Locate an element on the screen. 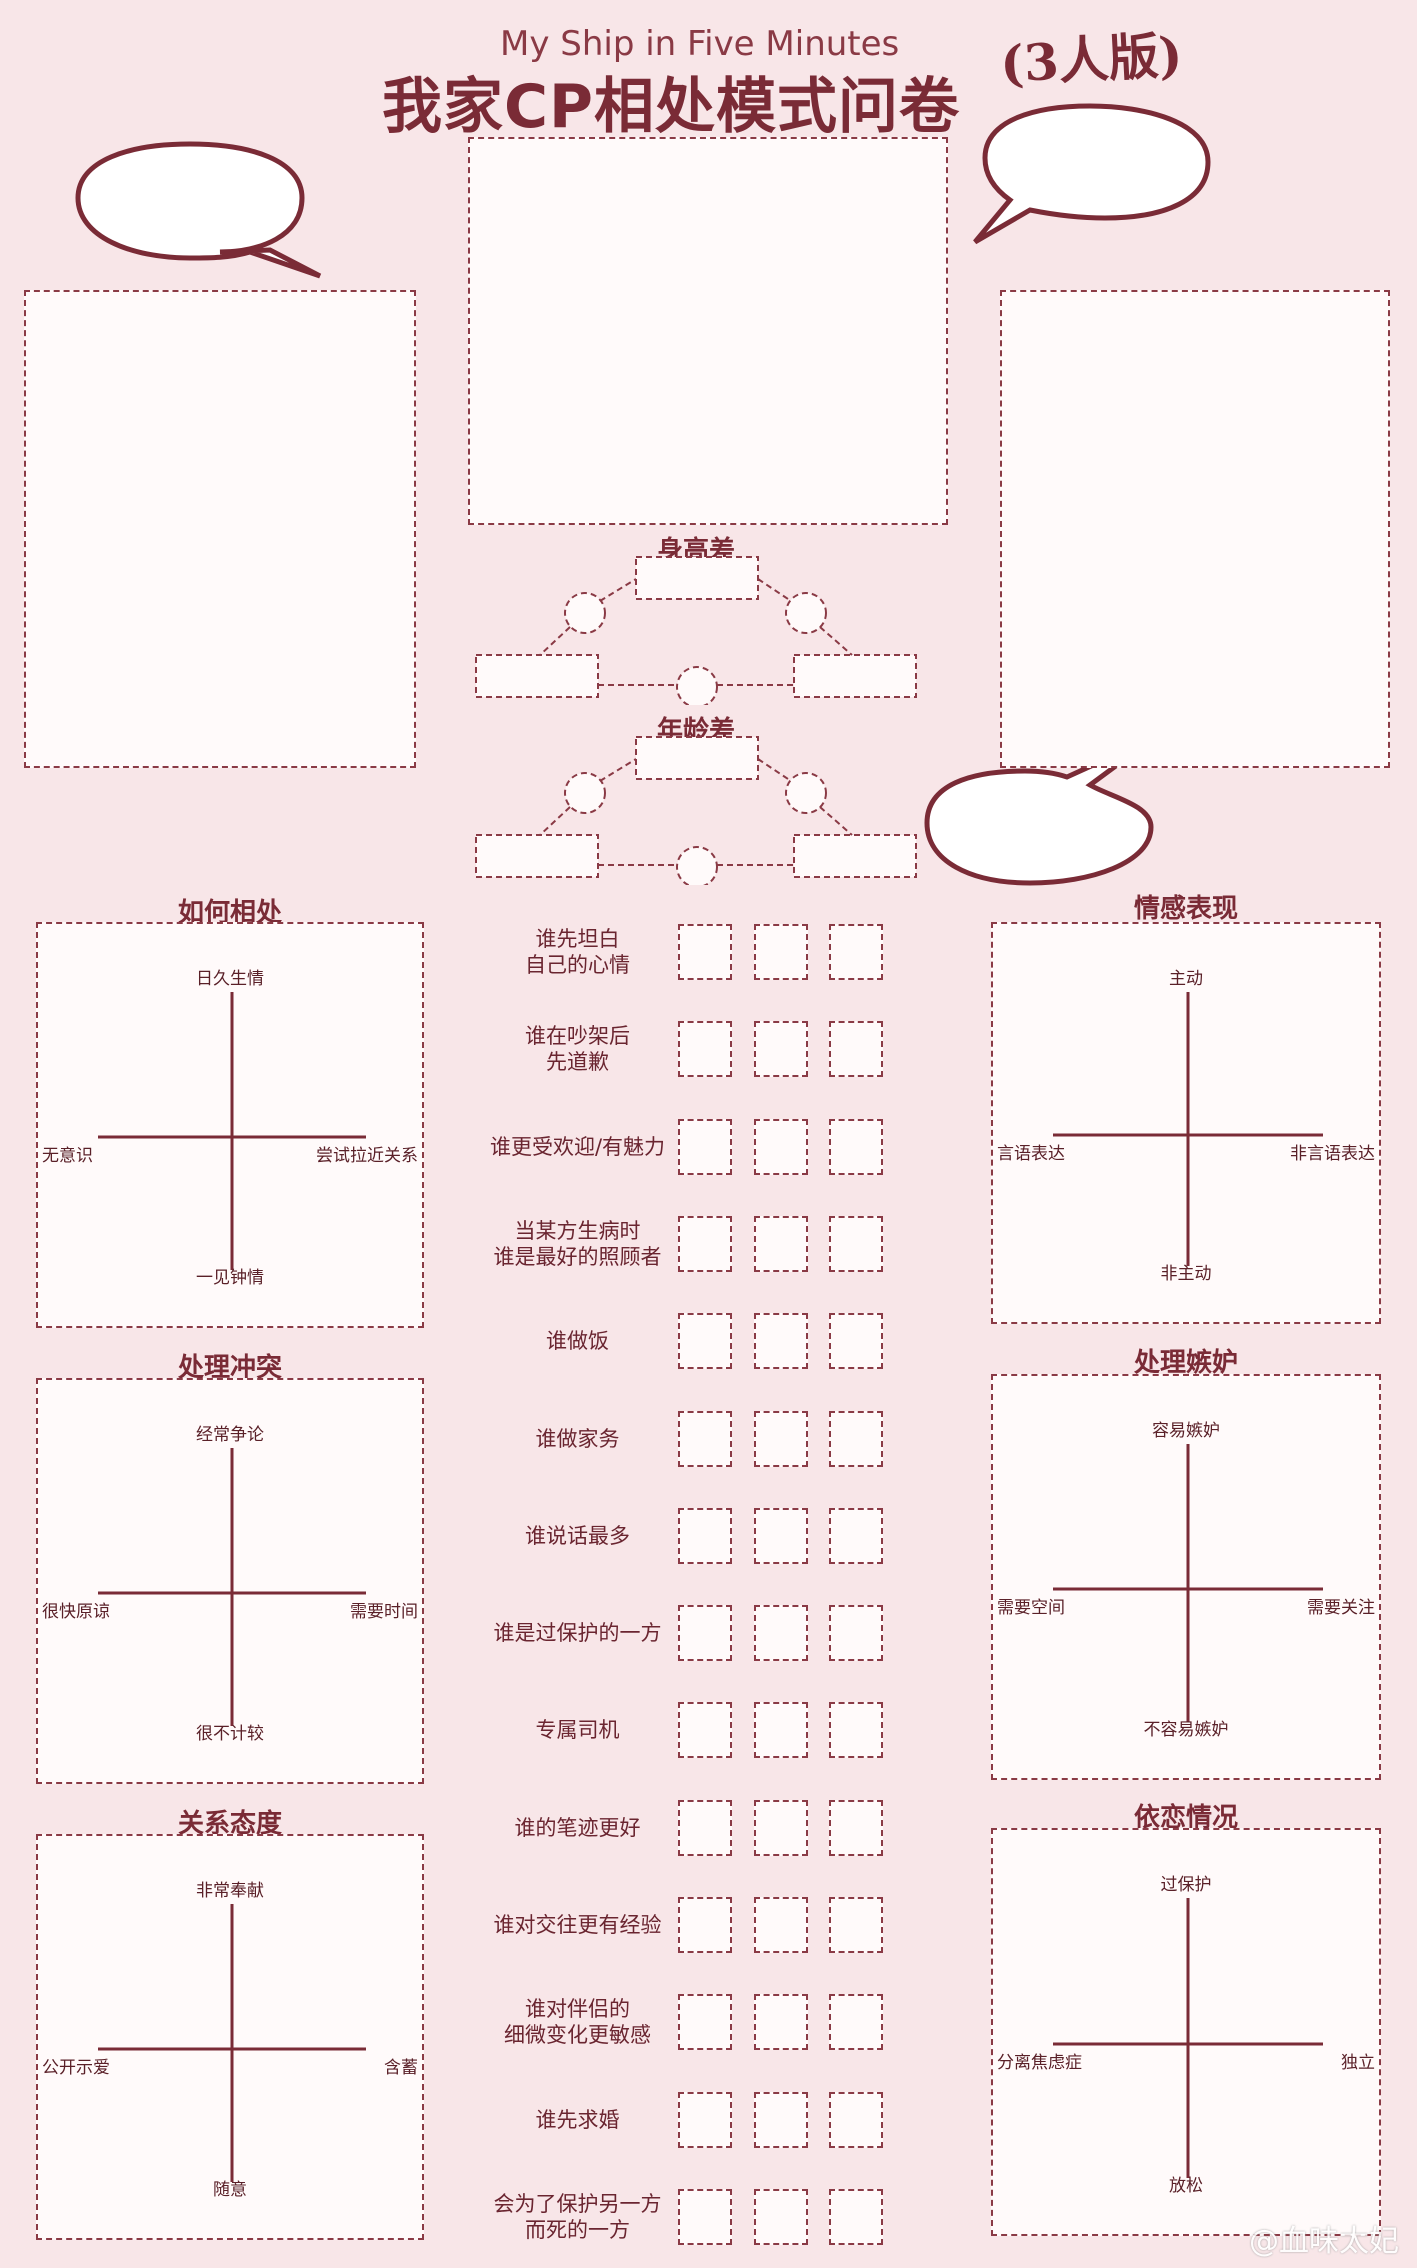  question-text: 当某方生病时 谁是最好的照顾者 is located at coordinates (577, 1243).